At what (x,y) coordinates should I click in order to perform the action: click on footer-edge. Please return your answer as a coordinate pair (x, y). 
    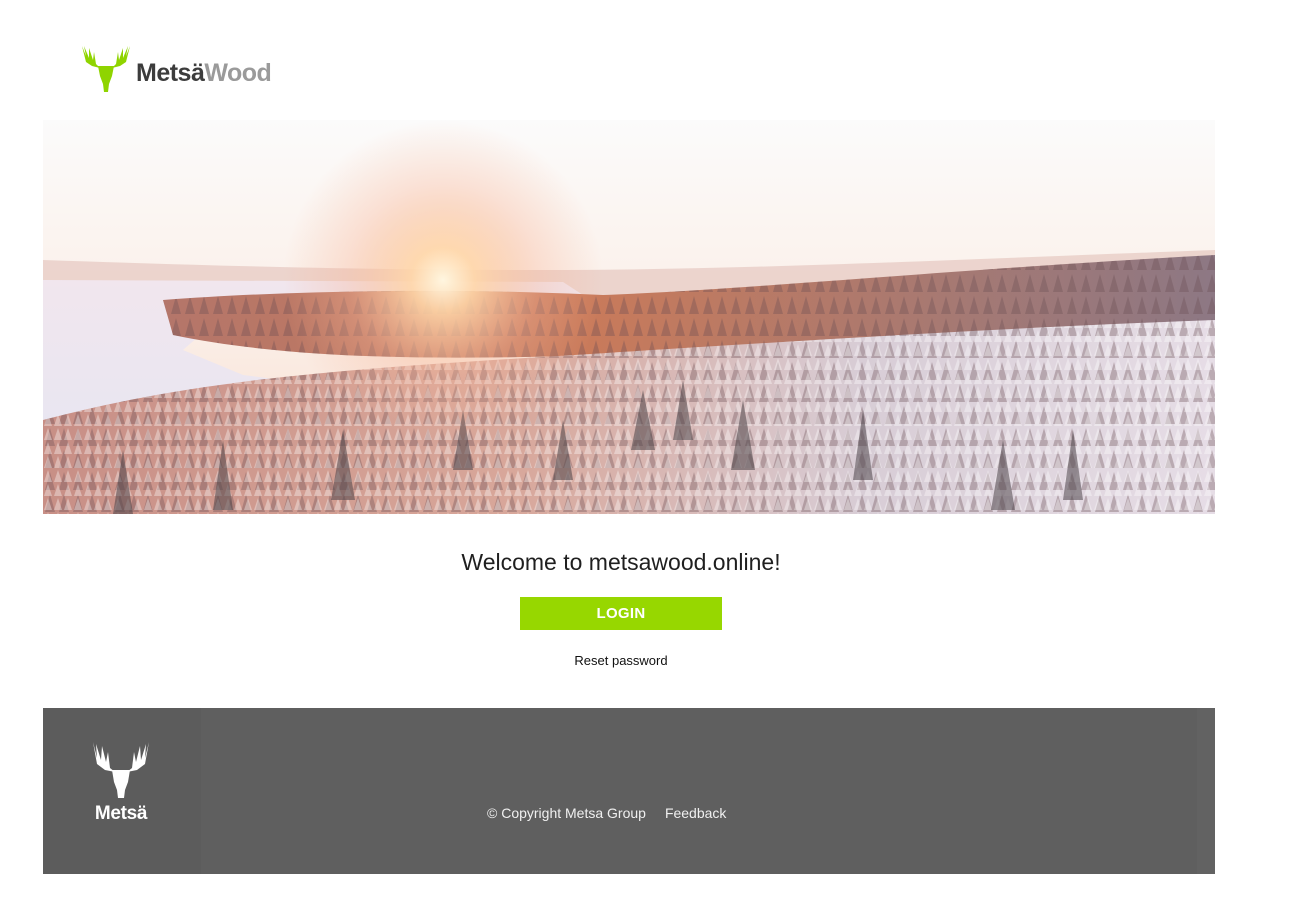
    Looking at the image, I should click on (1206, 791).